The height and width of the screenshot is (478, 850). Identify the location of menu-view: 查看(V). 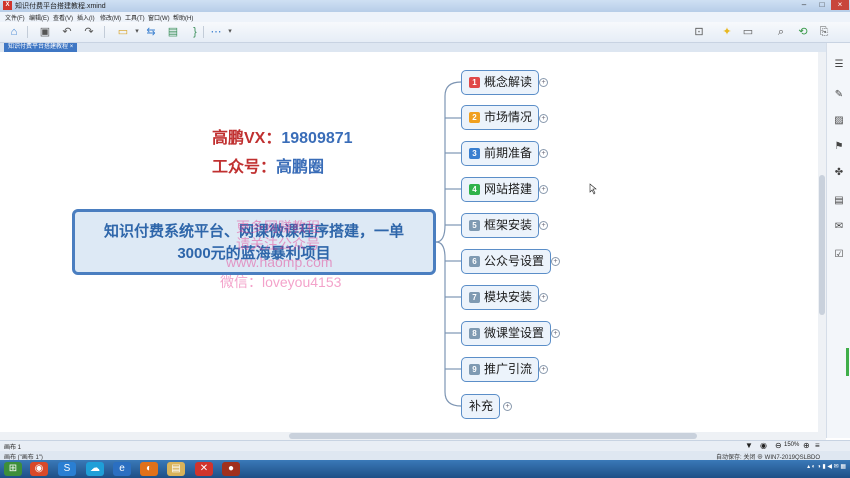
(63, 17).